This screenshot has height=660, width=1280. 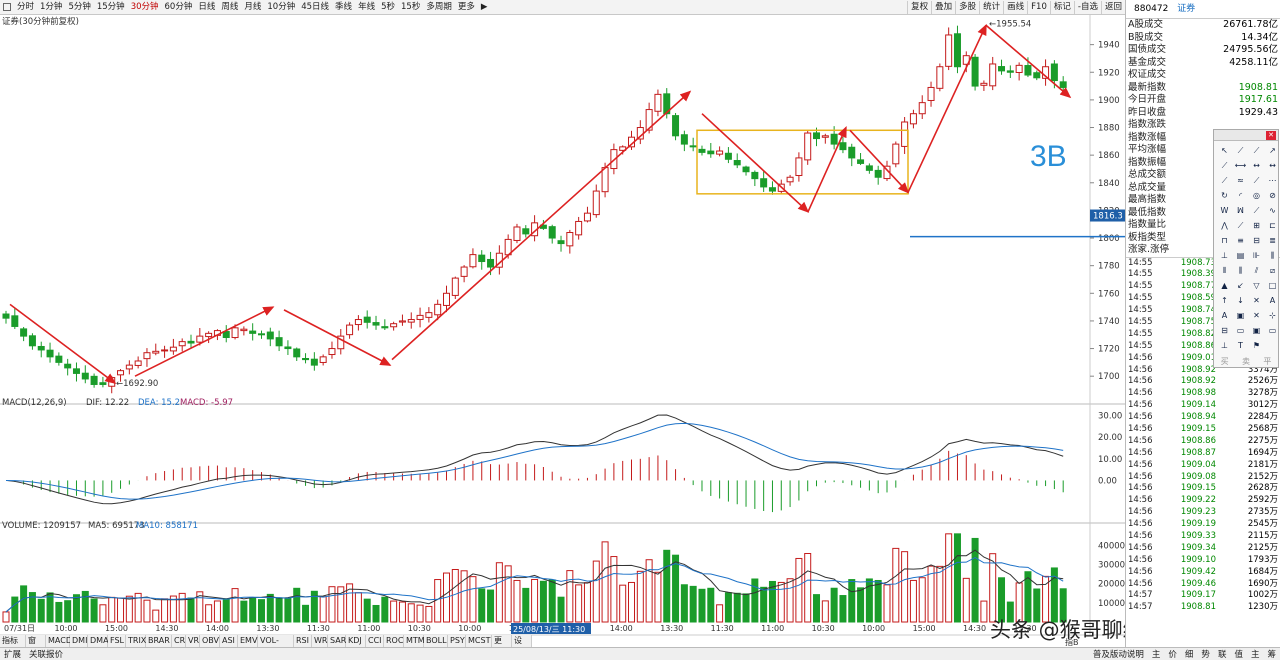 I want to click on indicator-tab-1: 窗口, so click(x=36, y=646).